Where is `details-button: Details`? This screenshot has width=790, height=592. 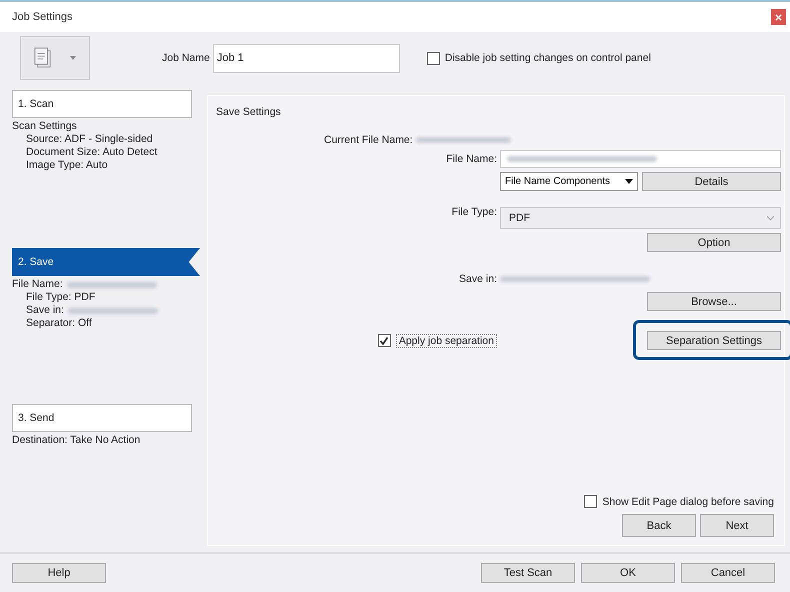 details-button: Details is located at coordinates (711, 181).